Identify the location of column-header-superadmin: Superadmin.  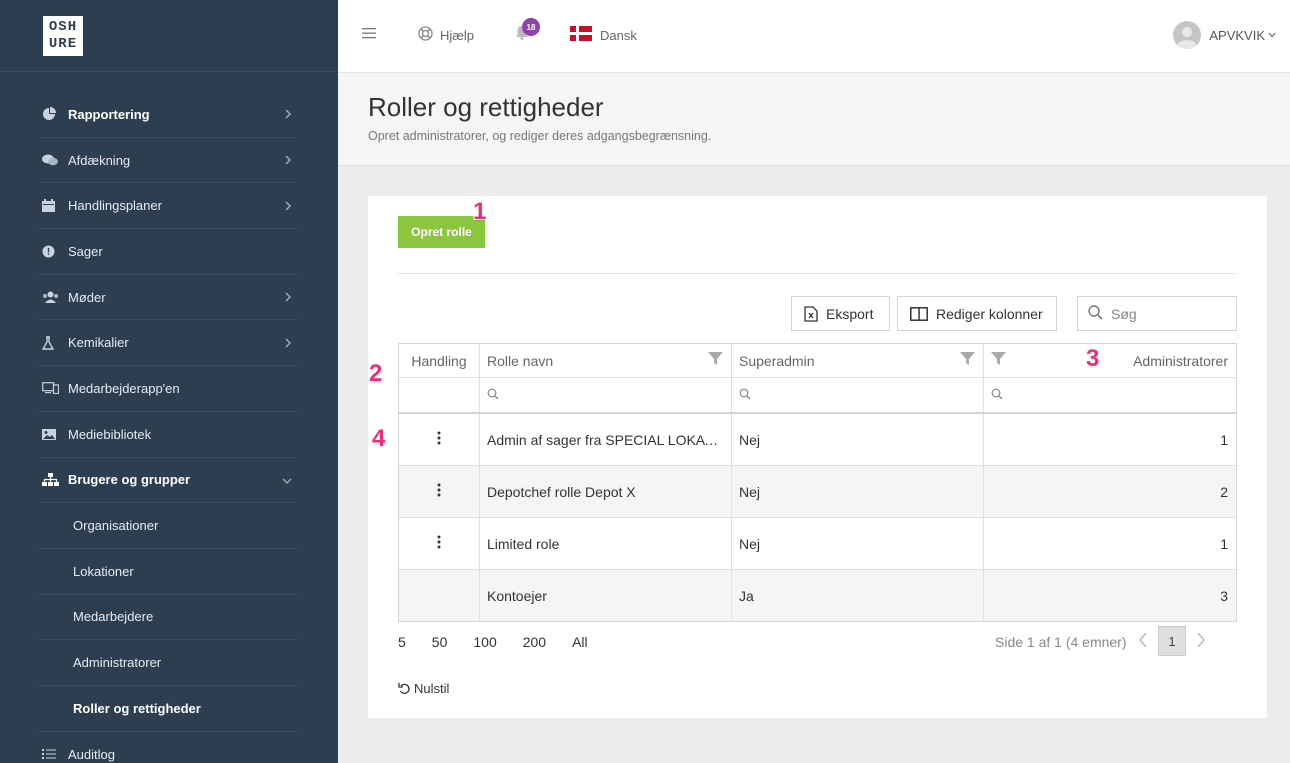
(858, 360).